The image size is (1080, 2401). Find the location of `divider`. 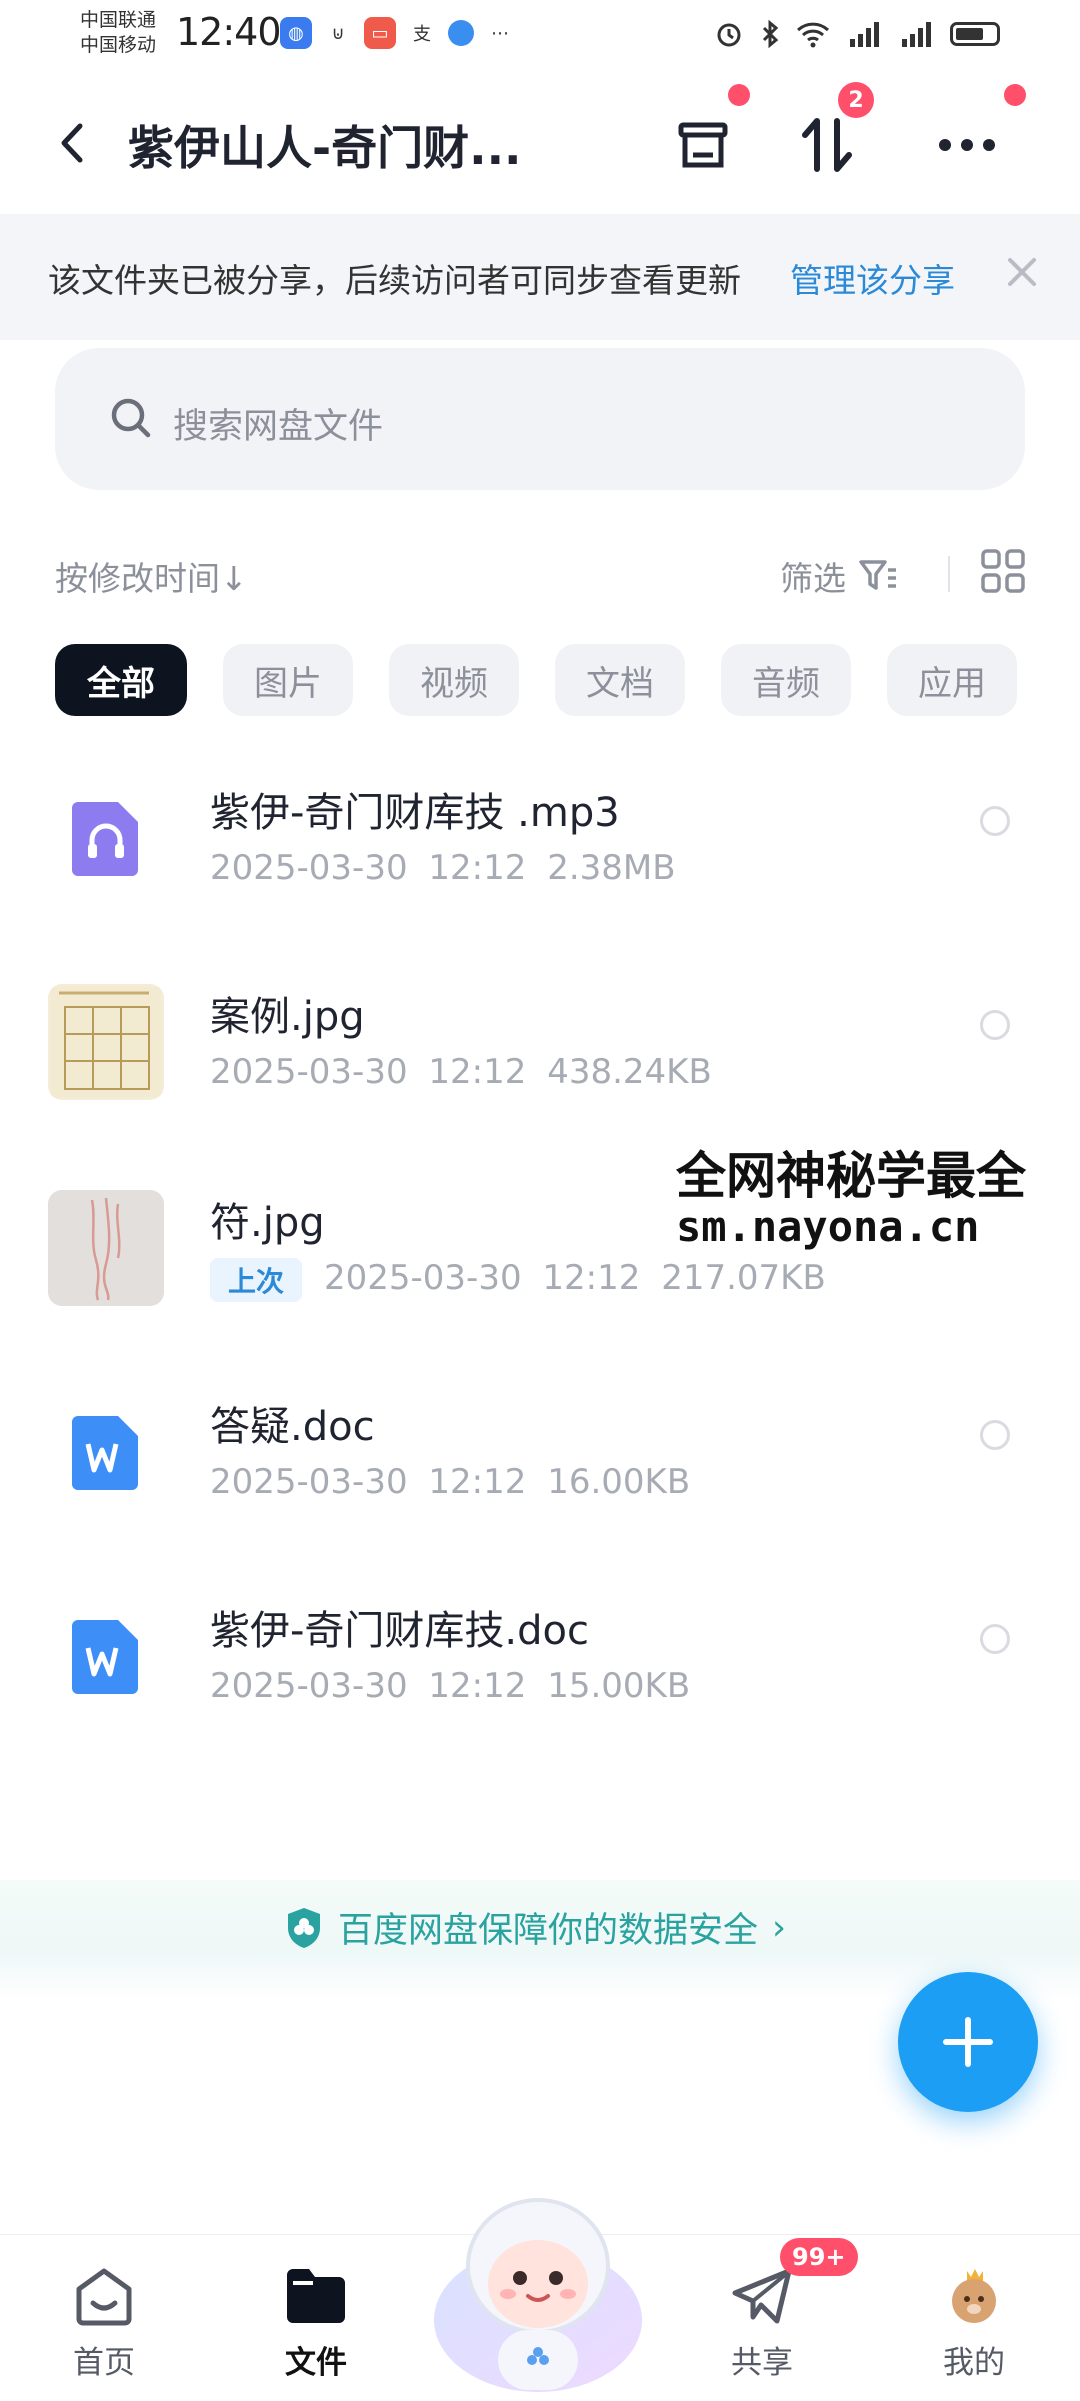

divider is located at coordinates (949, 574).